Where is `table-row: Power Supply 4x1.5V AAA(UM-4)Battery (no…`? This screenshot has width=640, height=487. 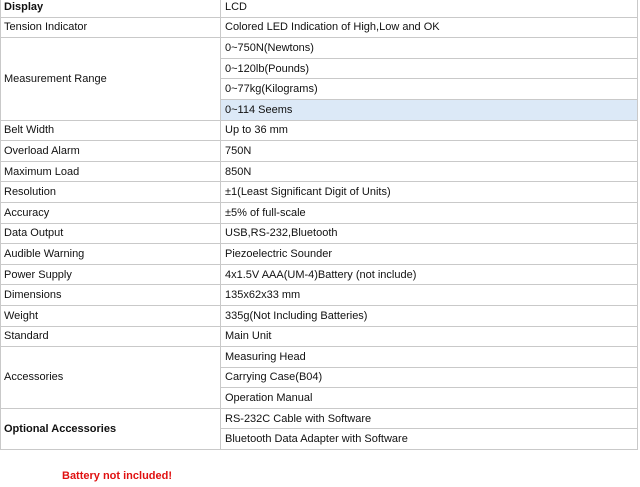 table-row: Power Supply 4x1.5V AAA(UM-4)Battery (no… is located at coordinates (319, 274).